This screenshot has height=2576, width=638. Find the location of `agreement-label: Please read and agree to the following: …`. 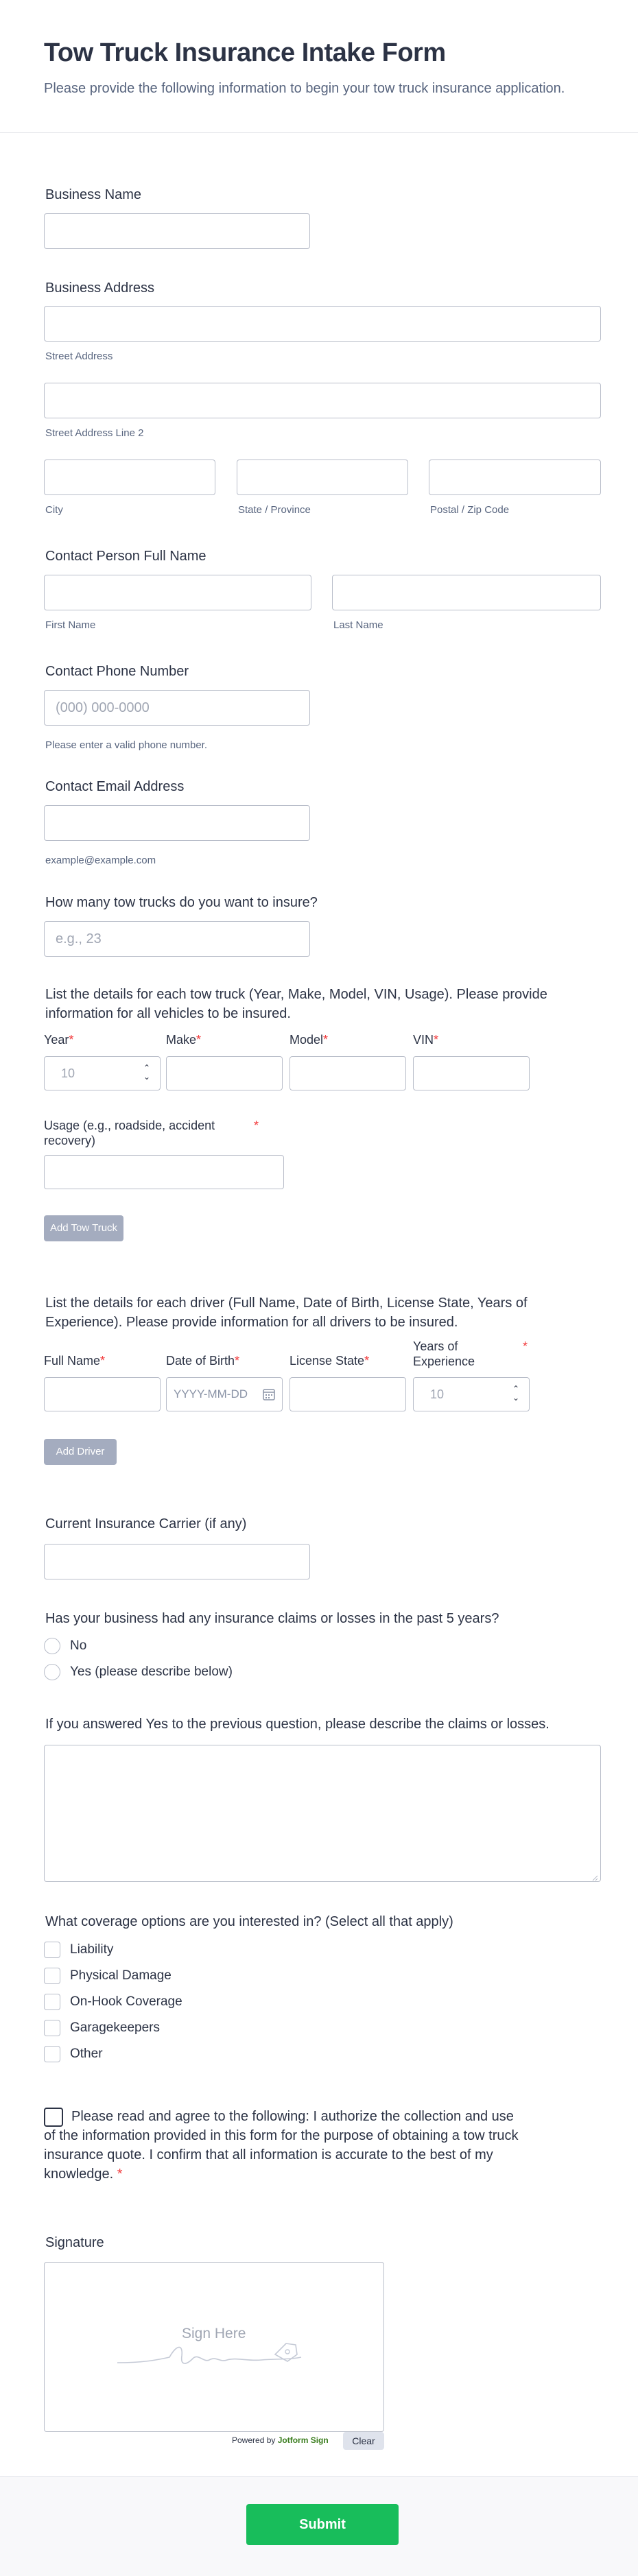

agreement-label: Please read and agree to the following: … is located at coordinates (281, 2145).